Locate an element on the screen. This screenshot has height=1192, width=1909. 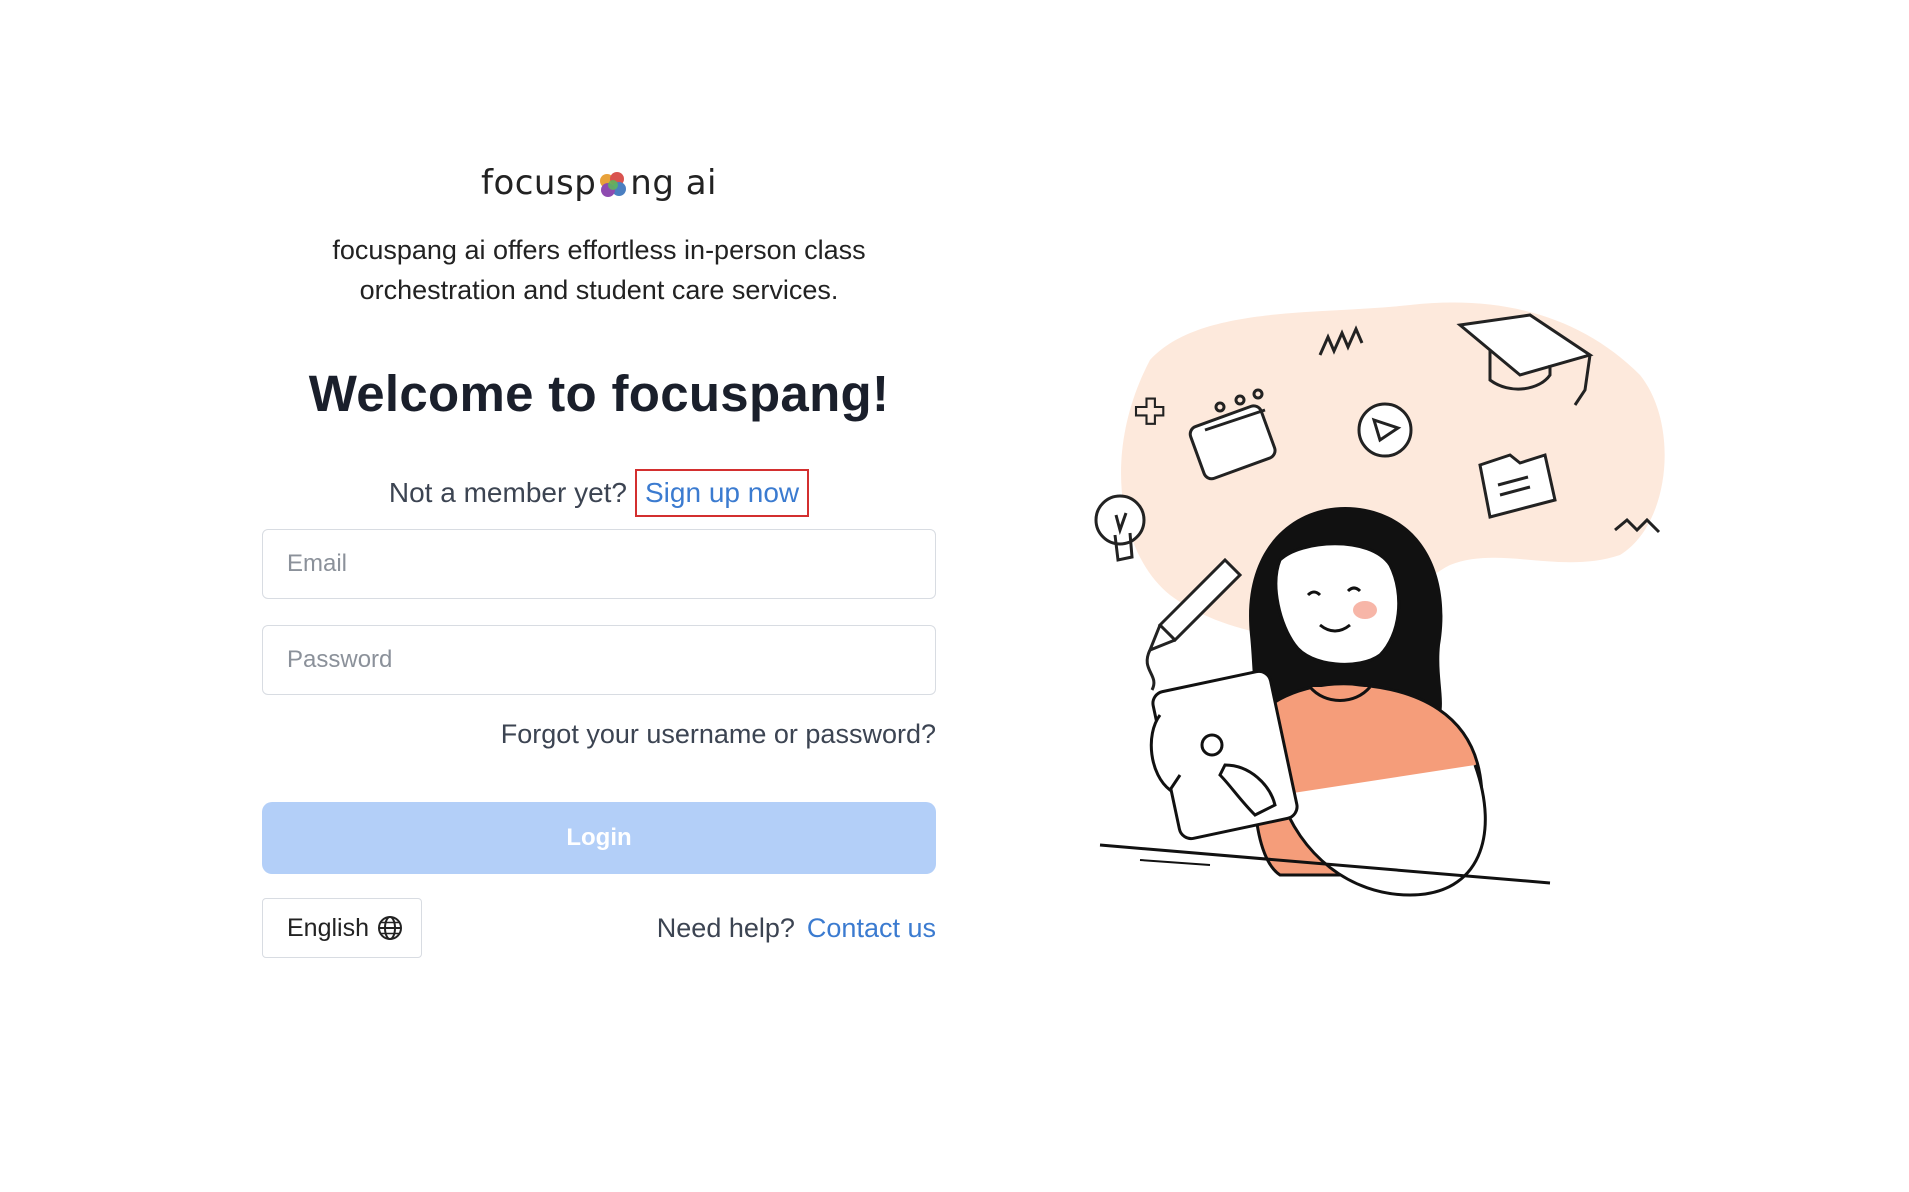
logo: focusp ng ai is located at coordinates (599, 183).